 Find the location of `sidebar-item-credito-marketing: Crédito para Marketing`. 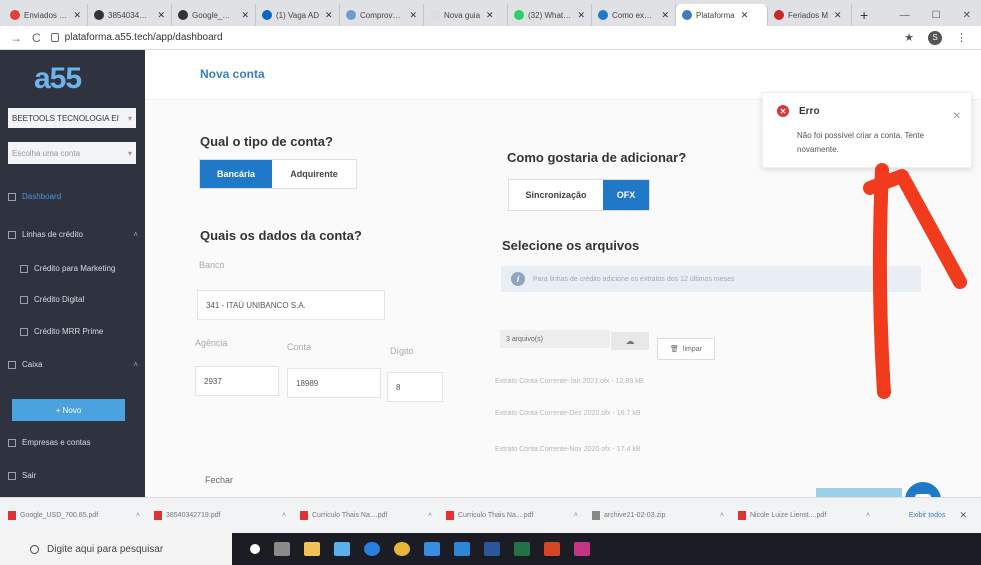

sidebar-item-credito-marketing: Crédito para Marketing is located at coordinates (79, 268).